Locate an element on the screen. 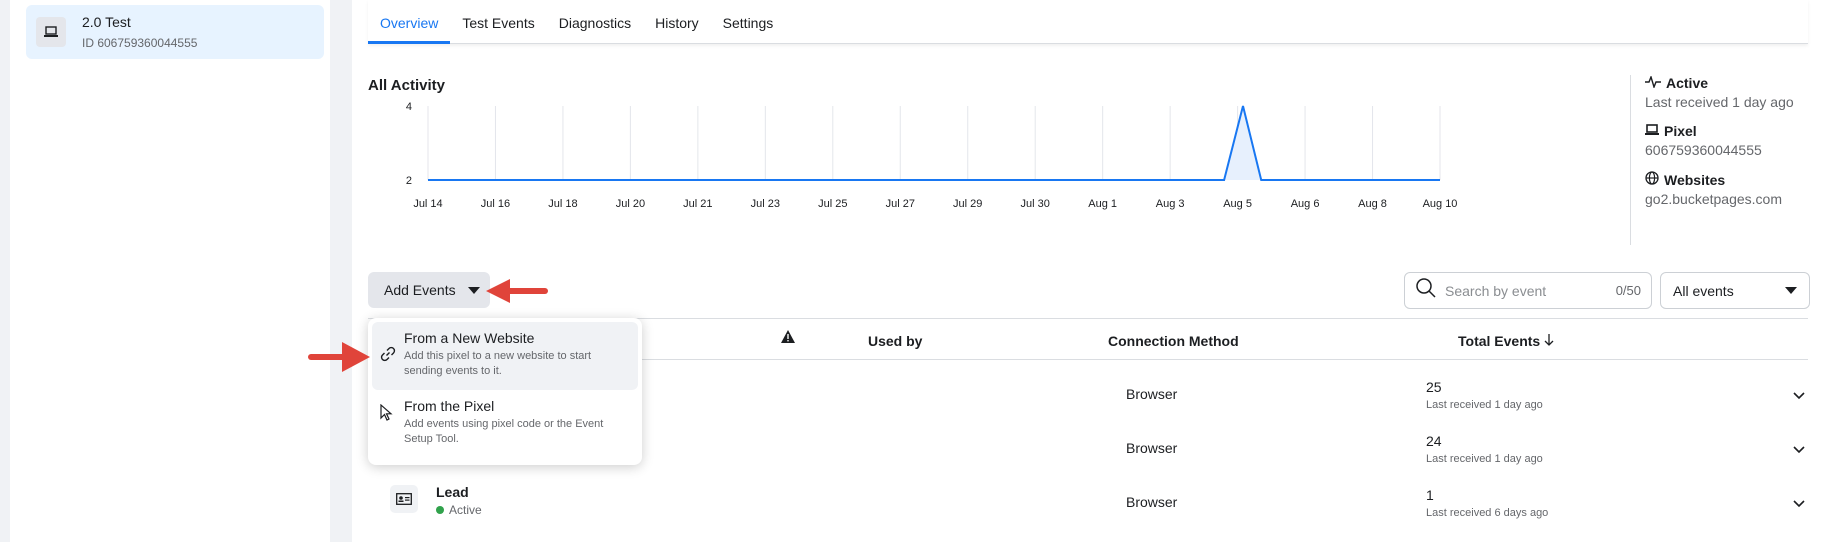  events-filter-value: All events is located at coordinates (1703, 290).